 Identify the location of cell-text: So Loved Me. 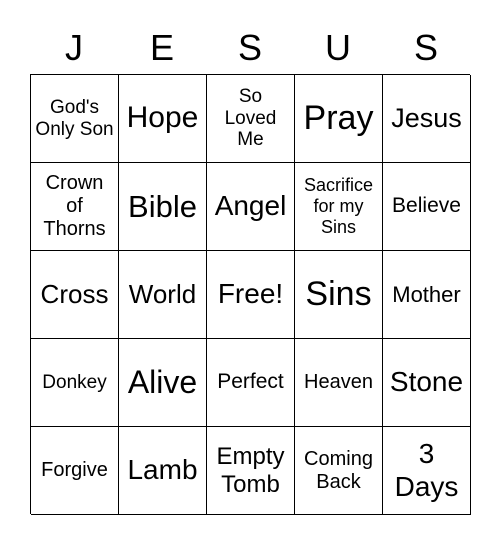
(250, 118).